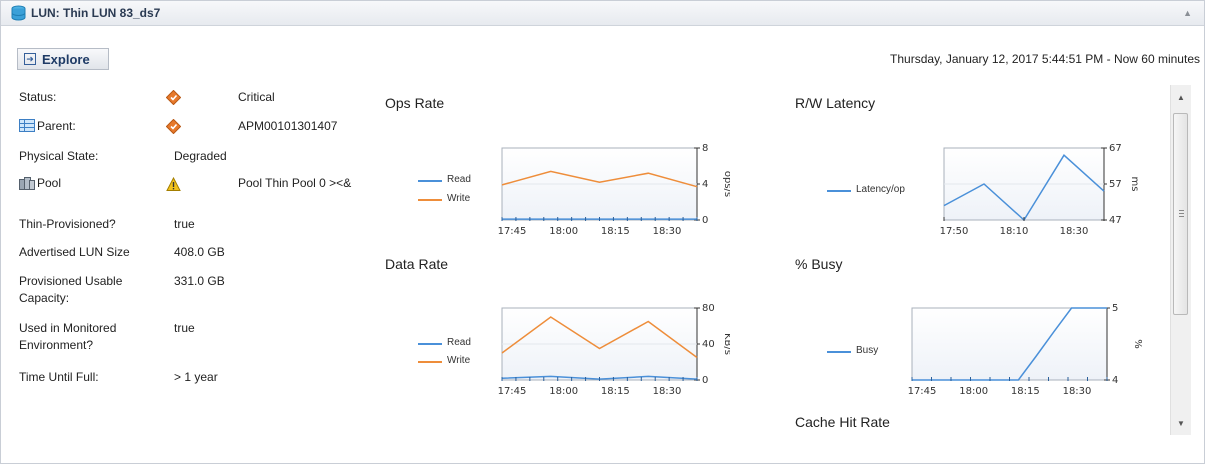 The image size is (1205, 464). Describe the element at coordinates (726, 184) in the screenshot. I see `unit-label: ops/s` at that location.